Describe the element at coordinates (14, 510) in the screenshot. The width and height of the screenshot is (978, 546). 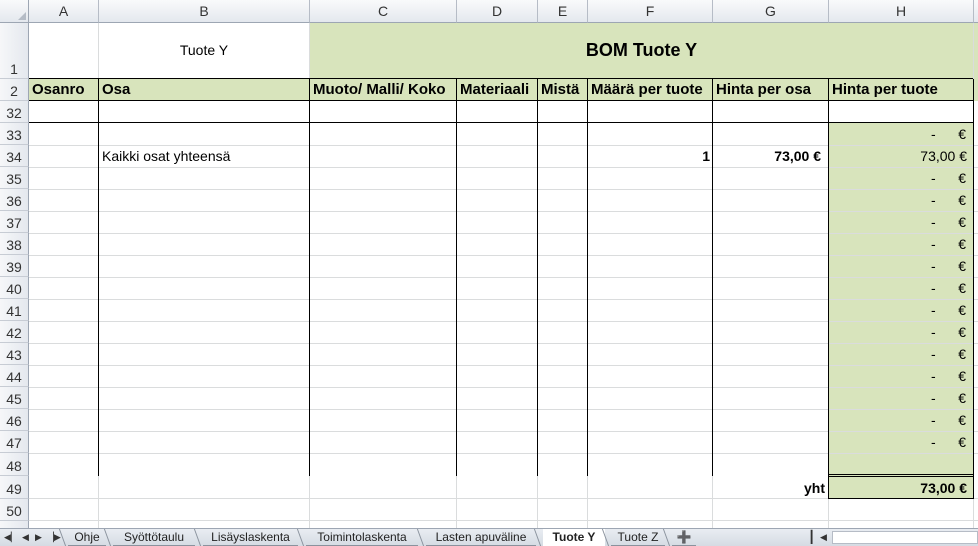
I see `row-header-50: 50` at that location.